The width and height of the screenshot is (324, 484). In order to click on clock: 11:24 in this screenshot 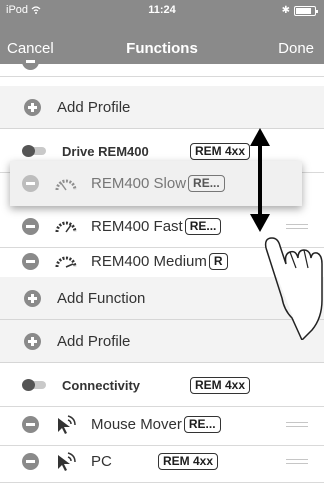, I will do `click(162, 10)`.